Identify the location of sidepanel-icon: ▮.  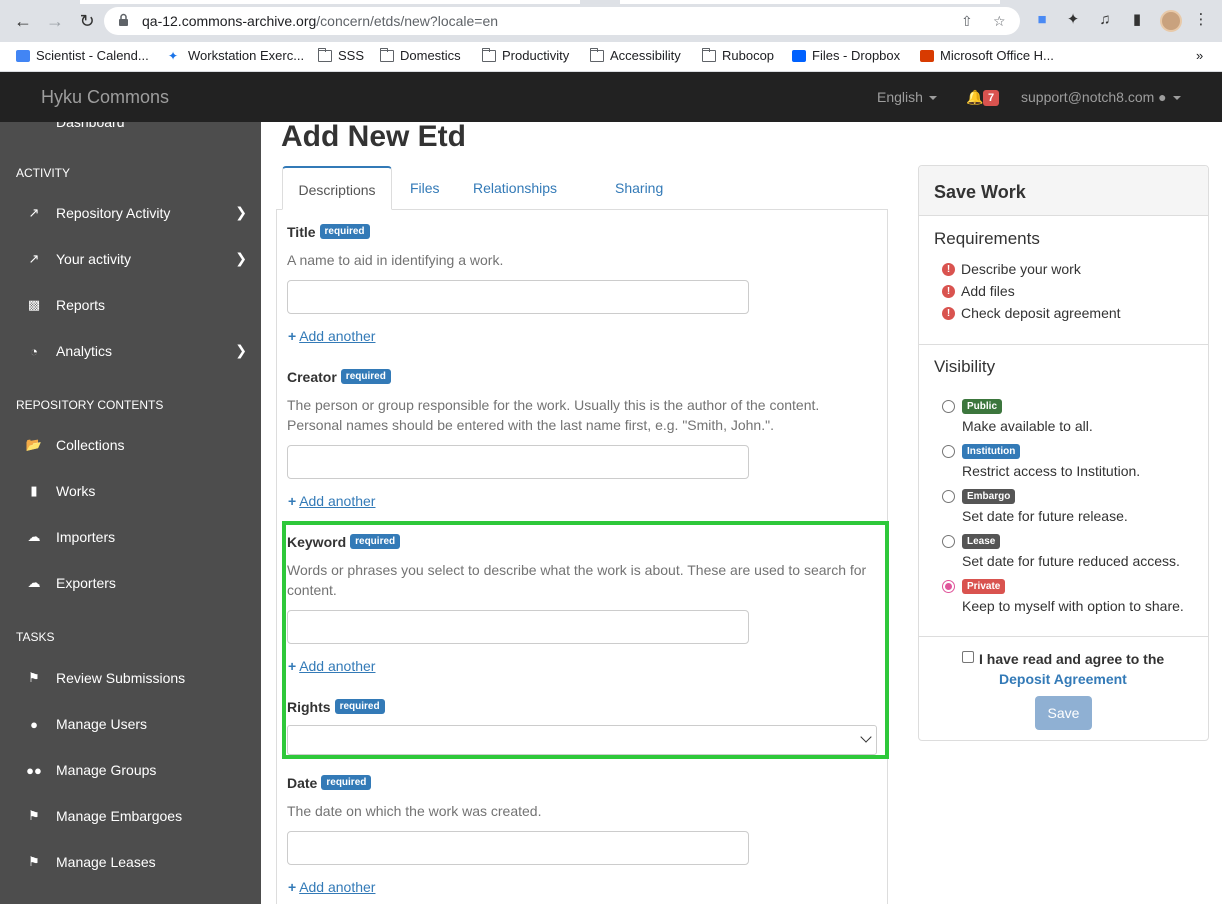
(1137, 20).